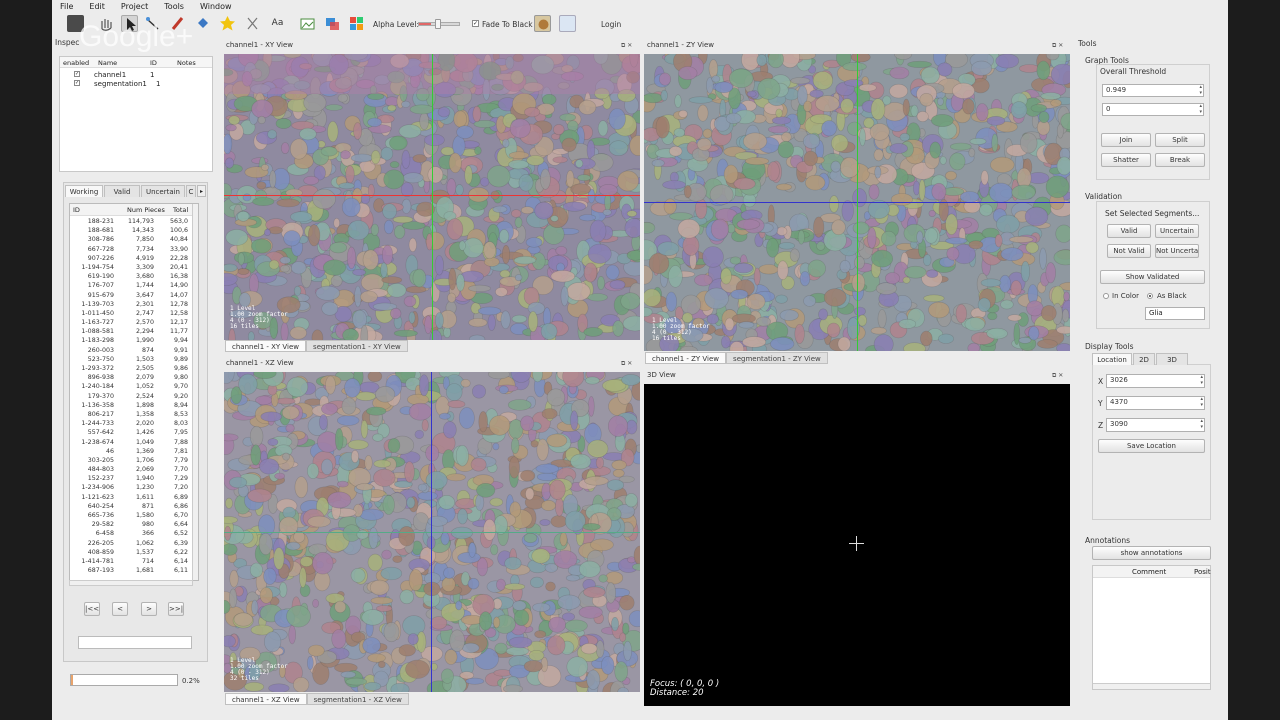 Image resolution: width=1280 pixels, height=720 pixels. Describe the element at coordinates (180, 210) in the screenshot. I see `col-total: Total` at that location.